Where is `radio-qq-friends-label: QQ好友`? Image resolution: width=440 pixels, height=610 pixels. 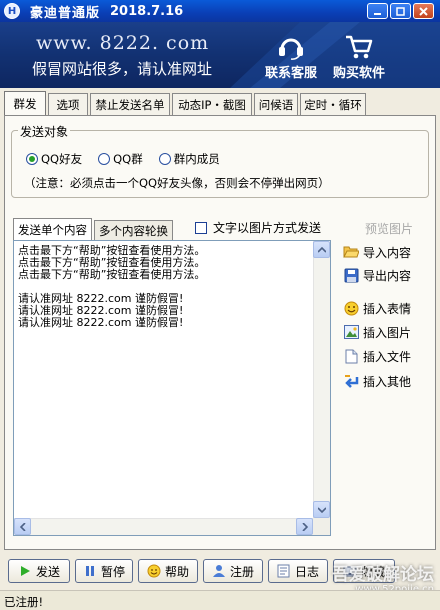 radio-qq-friends-label: QQ好友 is located at coordinates (62, 159).